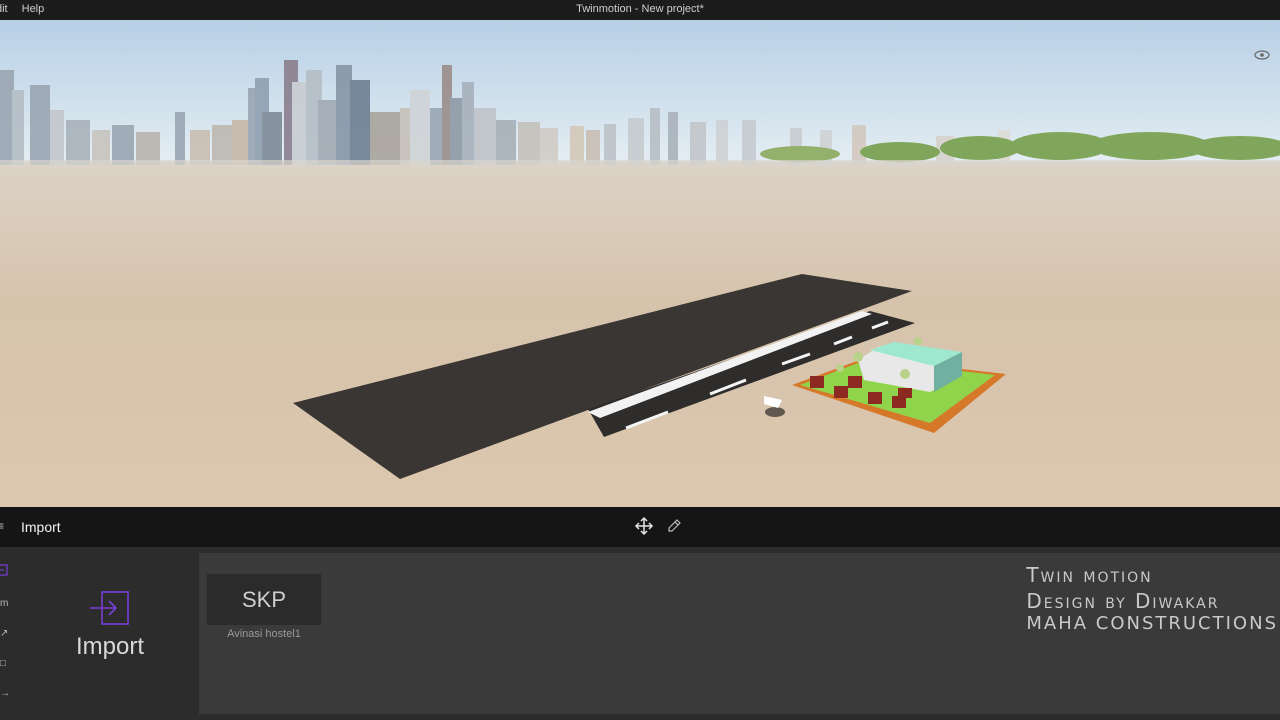 The width and height of the screenshot is (1280, 720). What do you see at coordinates (110, 625) in the screenshot?
I see `import-button: Import` at bounding box center [110, 625].